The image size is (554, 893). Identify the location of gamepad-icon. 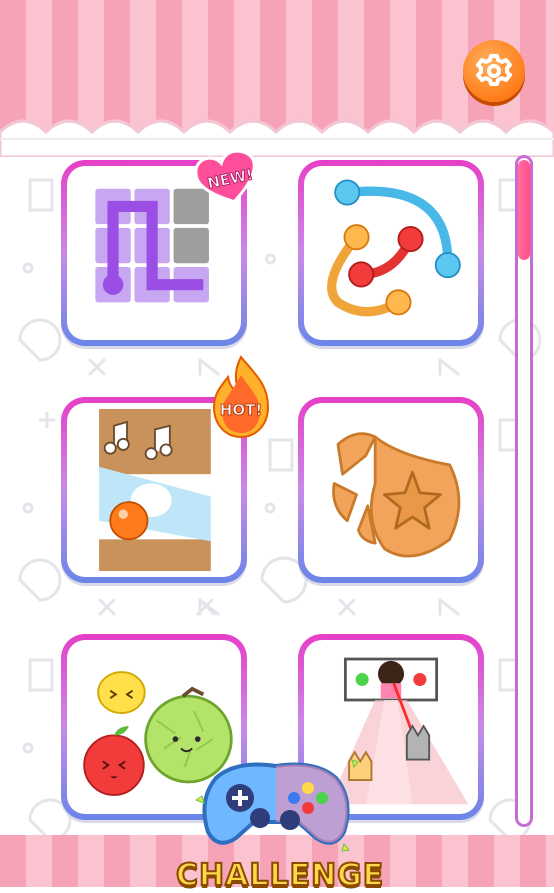
(276, 805).